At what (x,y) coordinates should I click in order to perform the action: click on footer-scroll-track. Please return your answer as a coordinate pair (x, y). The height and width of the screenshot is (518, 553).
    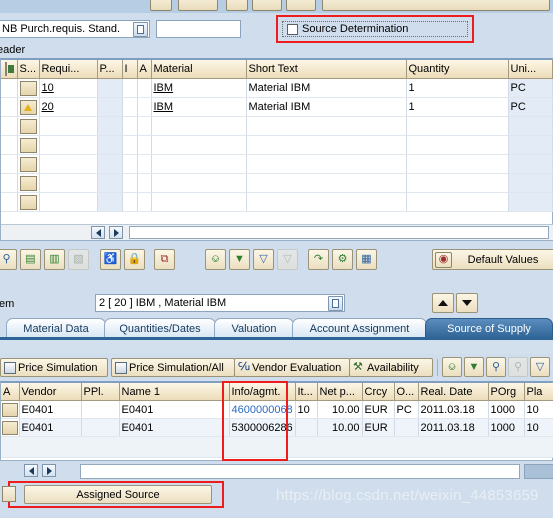
    Looking at the image, I should click on (300, 471).